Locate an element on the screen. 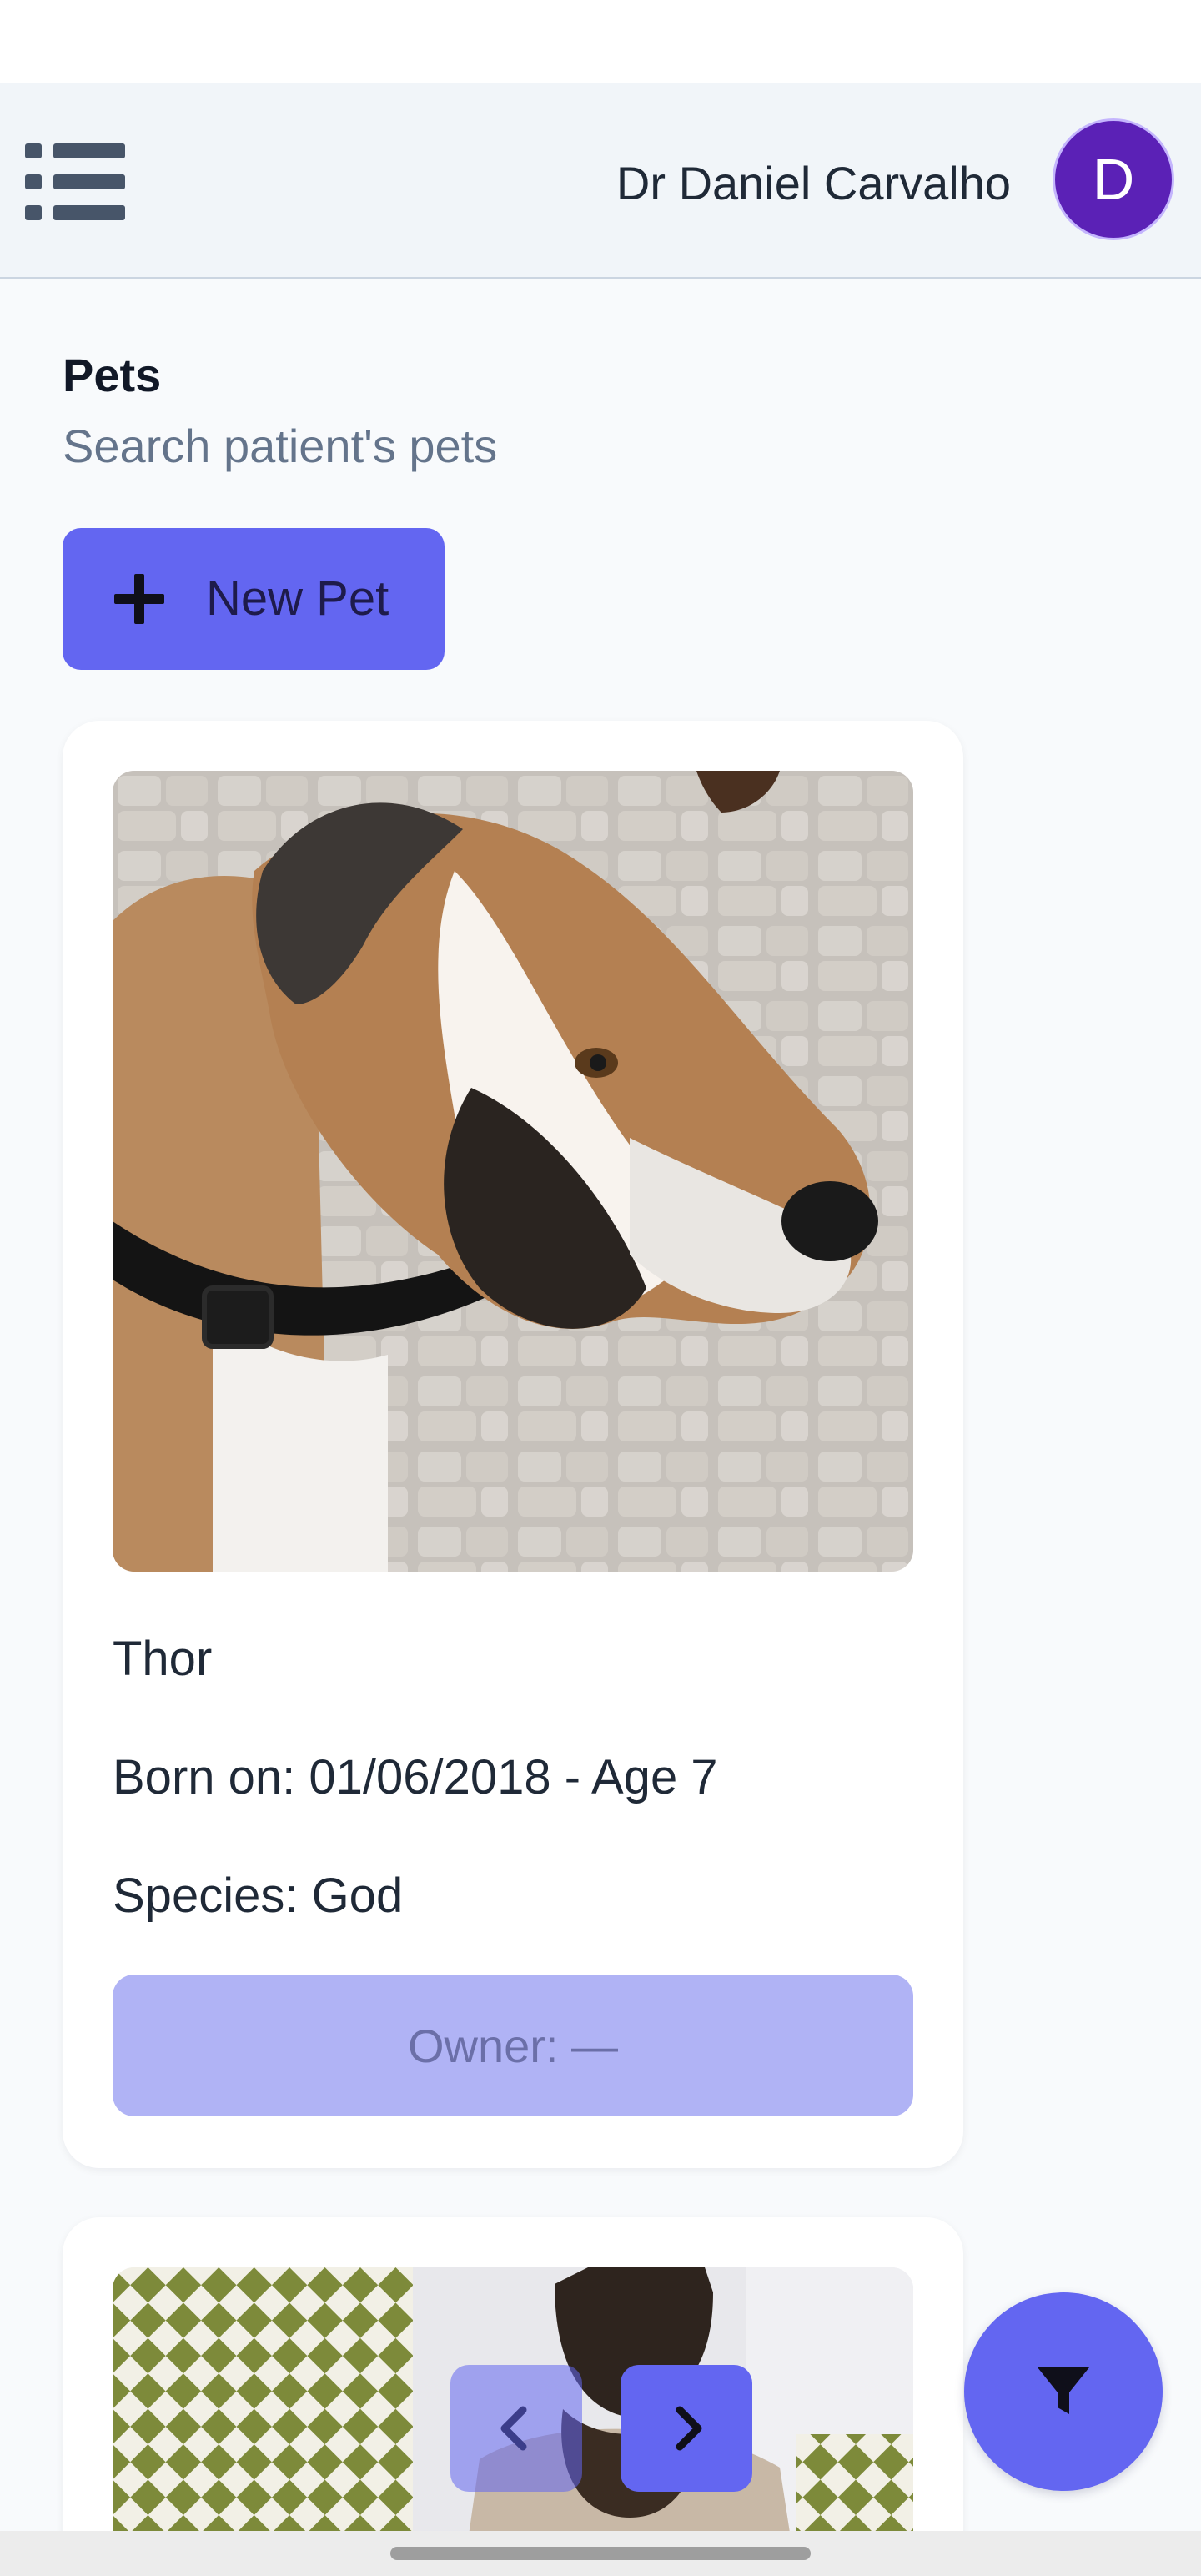 This screenshot has height=2576, width=1201. avatar-initial: D is located at coordinates (1114, 179).